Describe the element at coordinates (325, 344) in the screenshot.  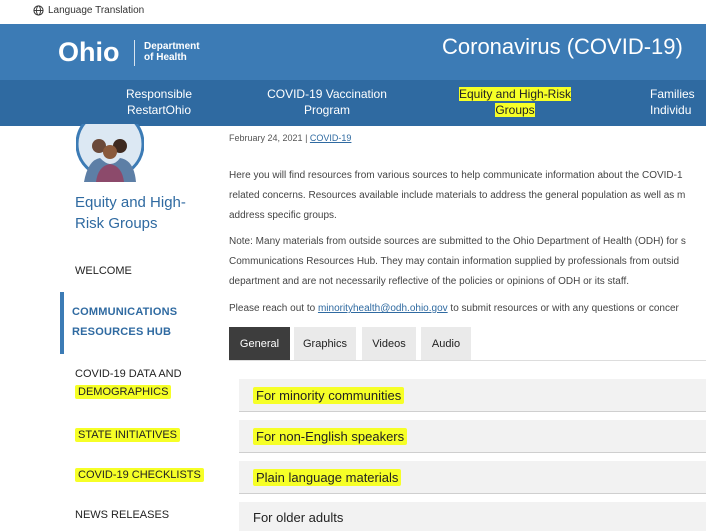
I see `tab-graphics: Graphics` at that location.